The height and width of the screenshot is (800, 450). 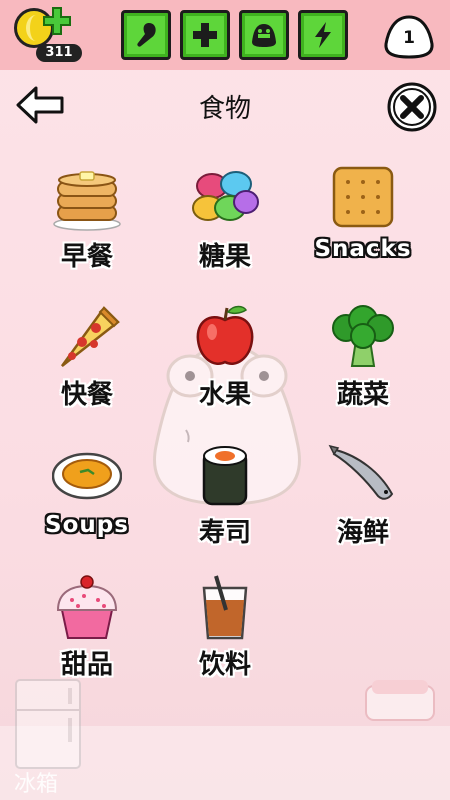 I want to click on food-room-button, so click(x=146, y=35).